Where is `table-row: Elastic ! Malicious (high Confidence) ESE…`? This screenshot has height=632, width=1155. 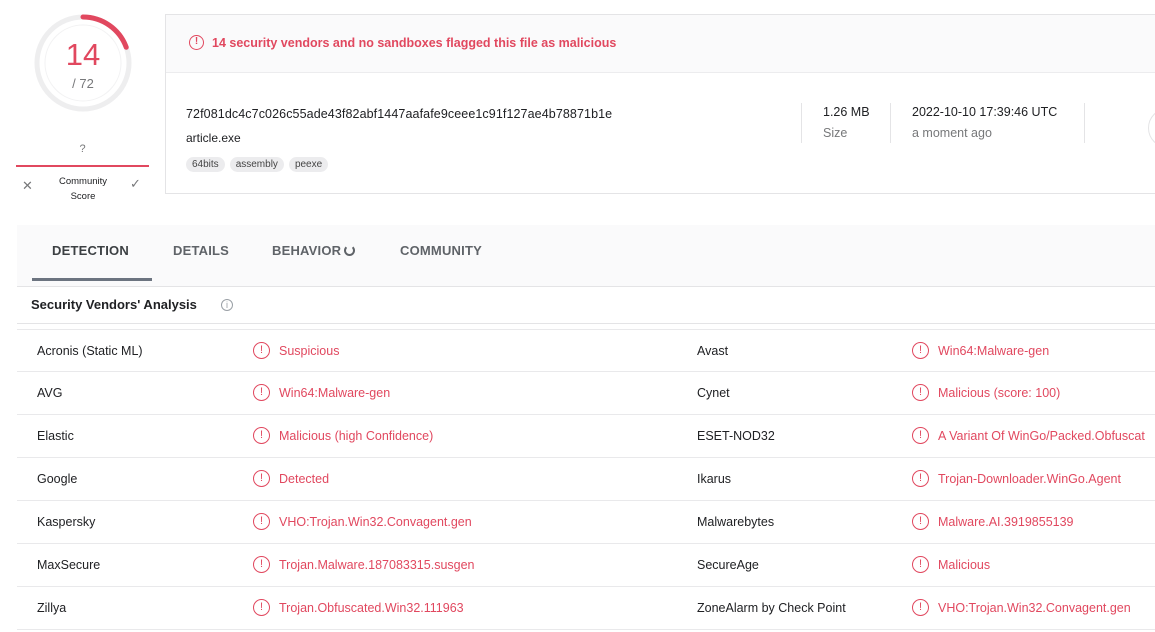 table-row: Elastic ! Malicious (high Confidence) ESE… is located at coordinates (586, 436).